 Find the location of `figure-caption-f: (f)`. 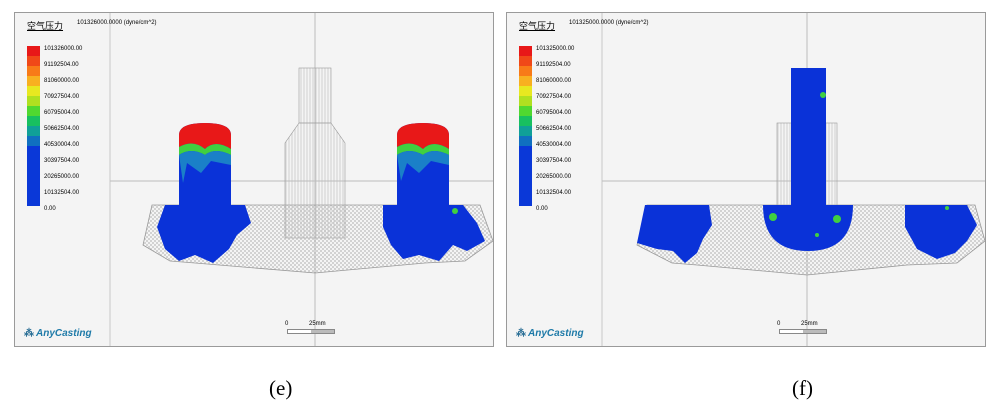

figure-caption-f: (f) is located at coordinates (802, 388).